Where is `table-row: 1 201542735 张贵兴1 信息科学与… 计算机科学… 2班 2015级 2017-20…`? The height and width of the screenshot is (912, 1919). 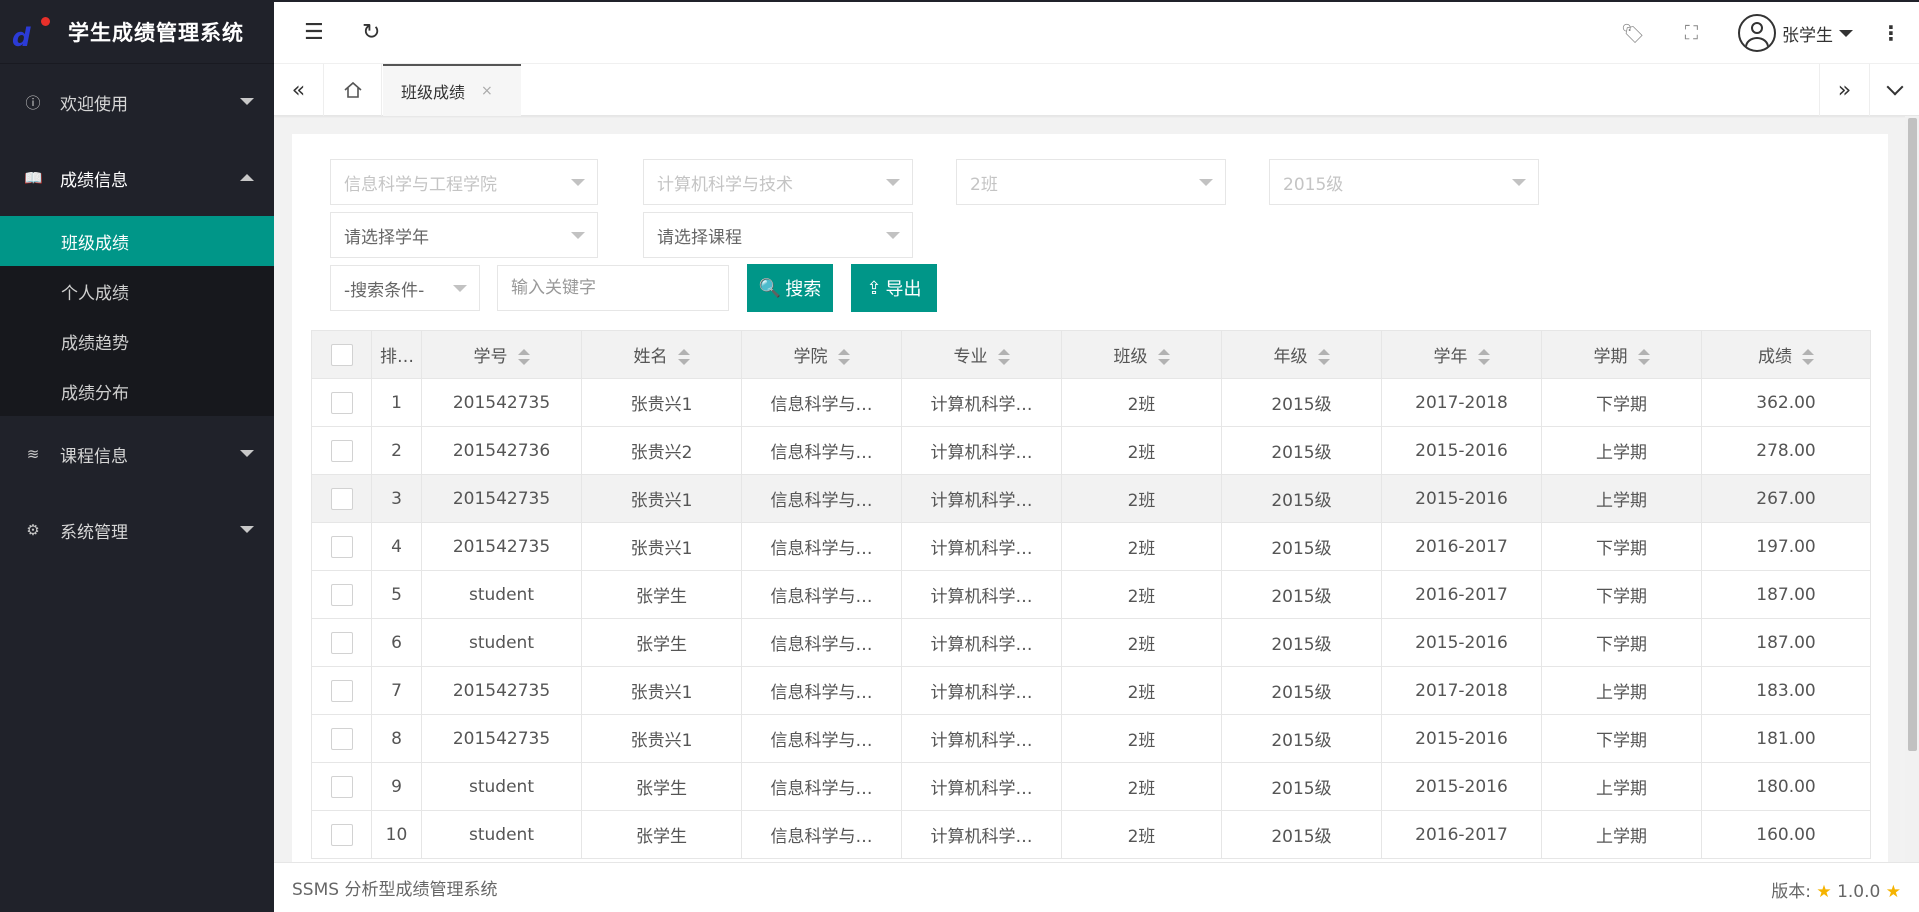
table-row: 1 201542735 张贵兴1 信息科学与… 计算机科学… 2班 2015级 2017-20… is located at coordinates (1091, 402).